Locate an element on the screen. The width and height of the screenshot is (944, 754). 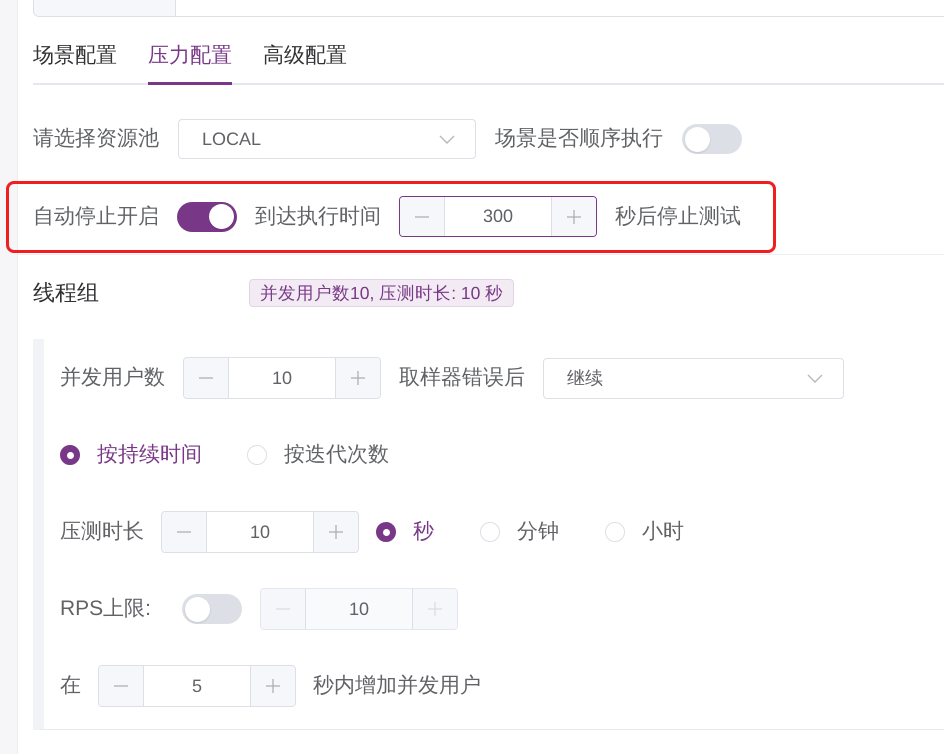
input-field is located at coordinates (488, 8).